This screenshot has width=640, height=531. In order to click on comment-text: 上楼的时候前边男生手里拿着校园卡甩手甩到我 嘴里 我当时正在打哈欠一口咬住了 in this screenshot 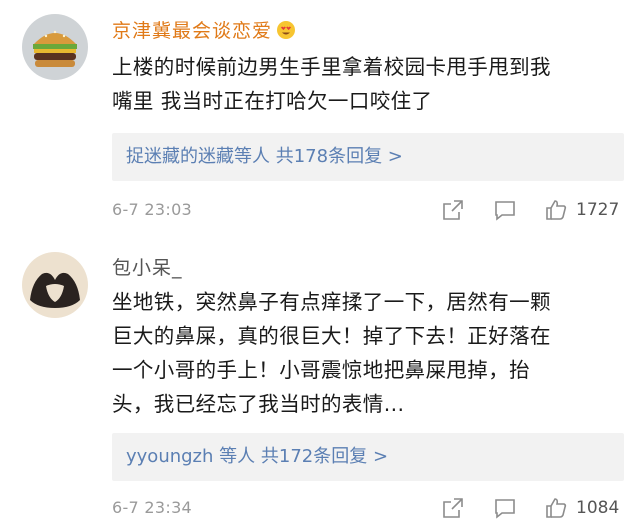, I will do `click(366, 84)`.